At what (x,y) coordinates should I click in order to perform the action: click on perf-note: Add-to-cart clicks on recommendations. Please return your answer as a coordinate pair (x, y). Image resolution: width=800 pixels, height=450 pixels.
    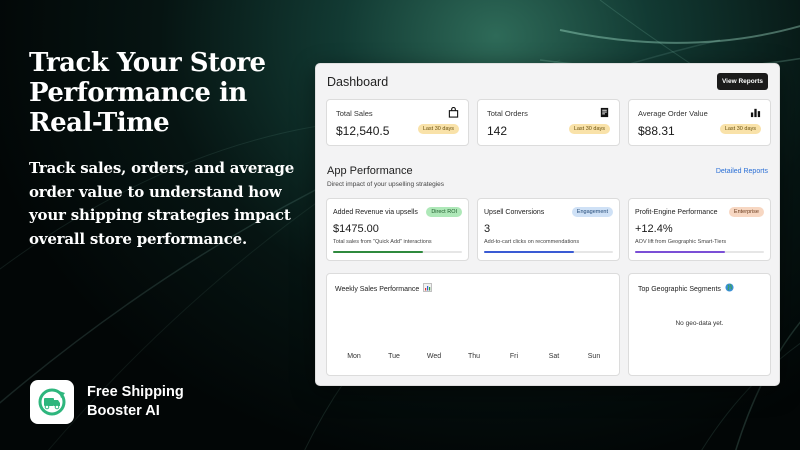
    Looking at the image, I should click on (532, 242).